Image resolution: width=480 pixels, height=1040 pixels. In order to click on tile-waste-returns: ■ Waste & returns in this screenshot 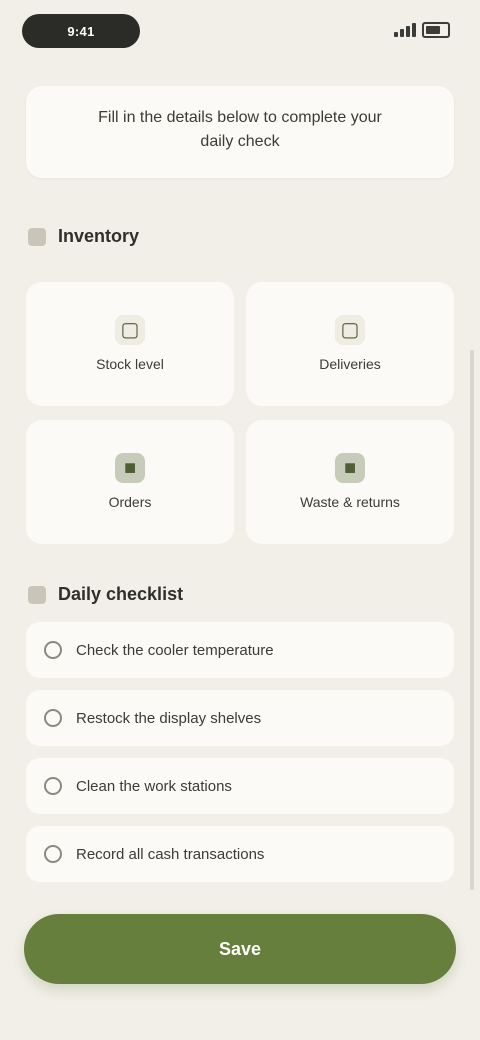, I will do `click(350, 482)`.